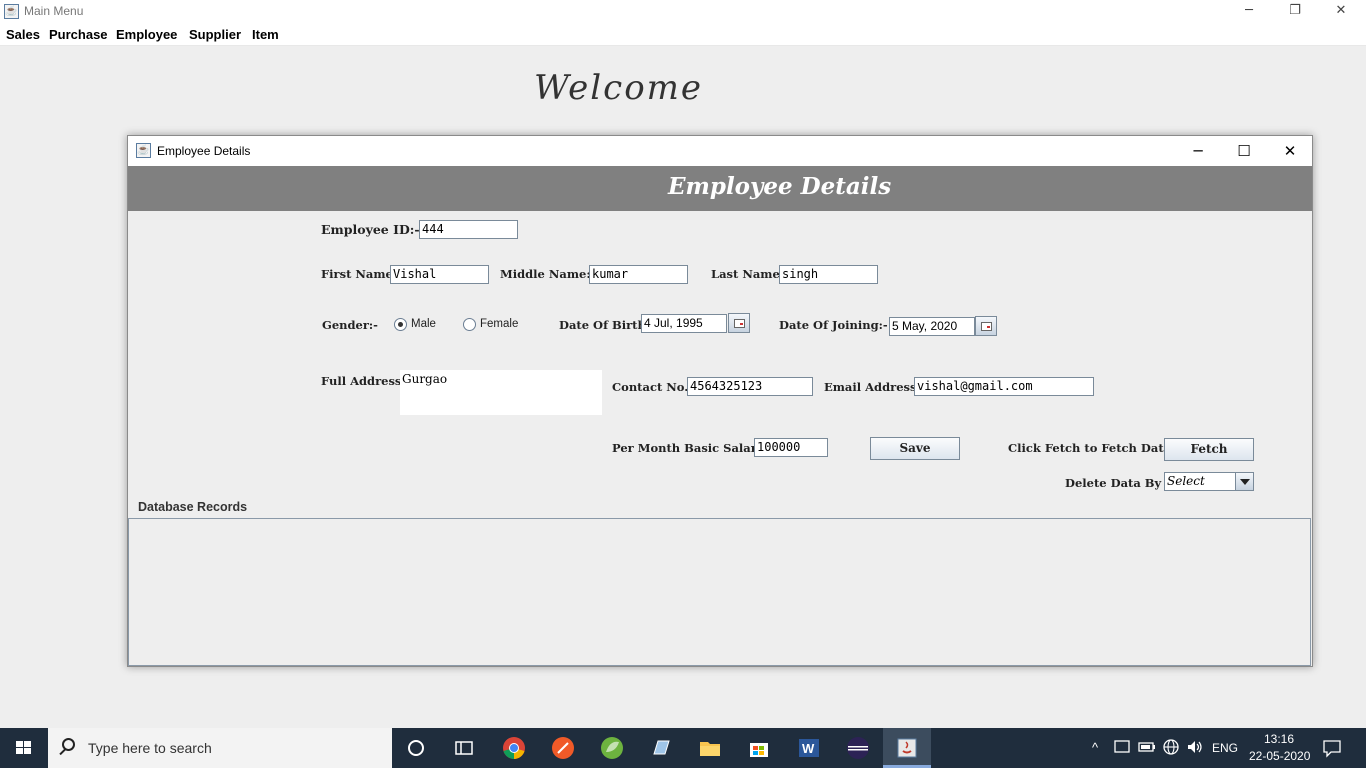 The height and width of the screenshot is (768, 1366). What do you see at coordinates (204, 151) in the screenshot?
I see `employee-window-title: Employee Details` at bounding box center [204, 151].